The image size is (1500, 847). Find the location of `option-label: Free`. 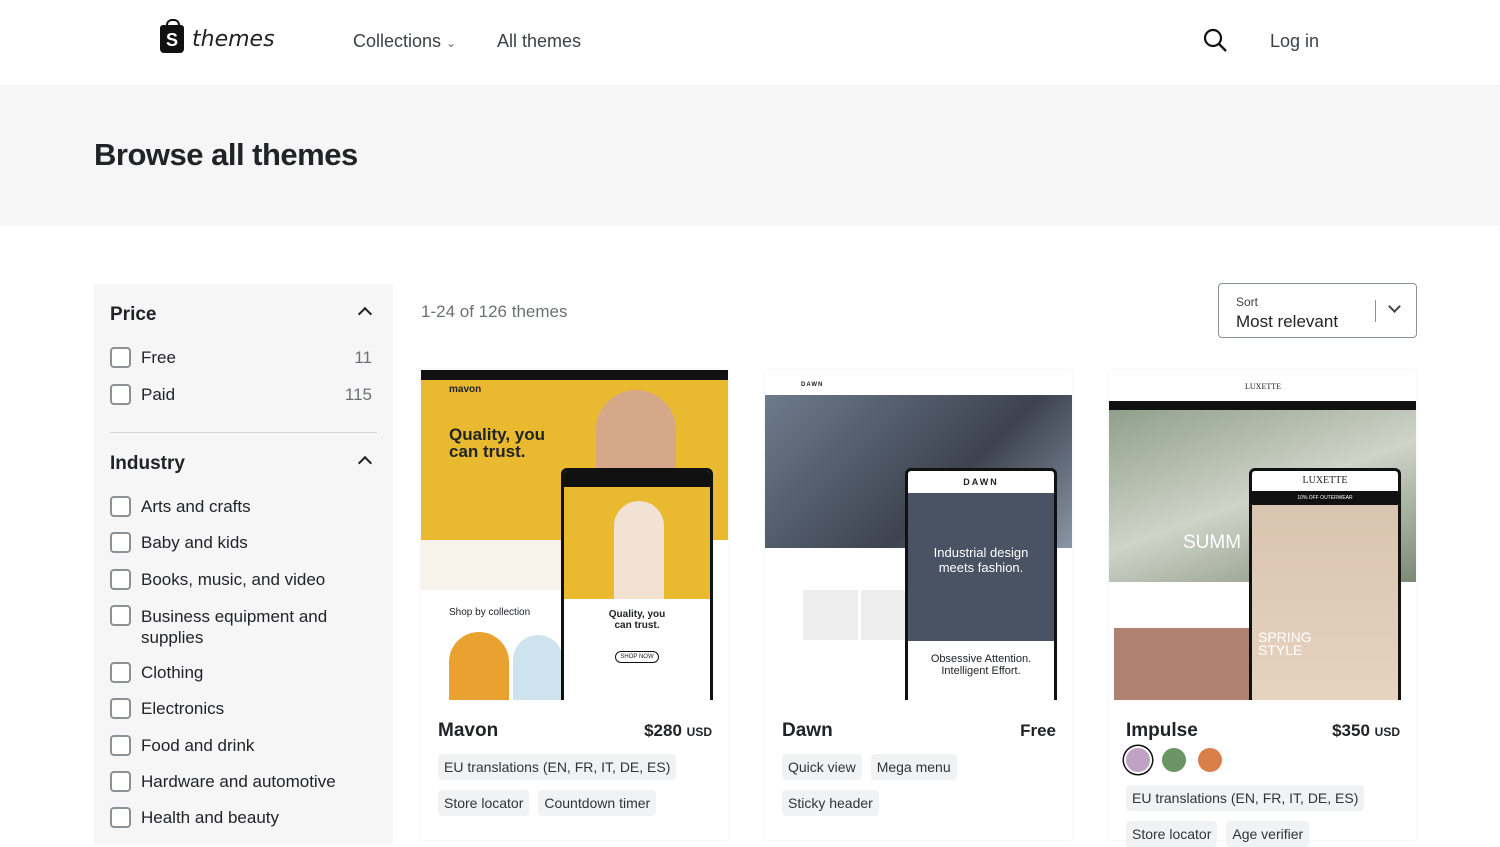

option-label: Free is located at coordinates (158, 357).